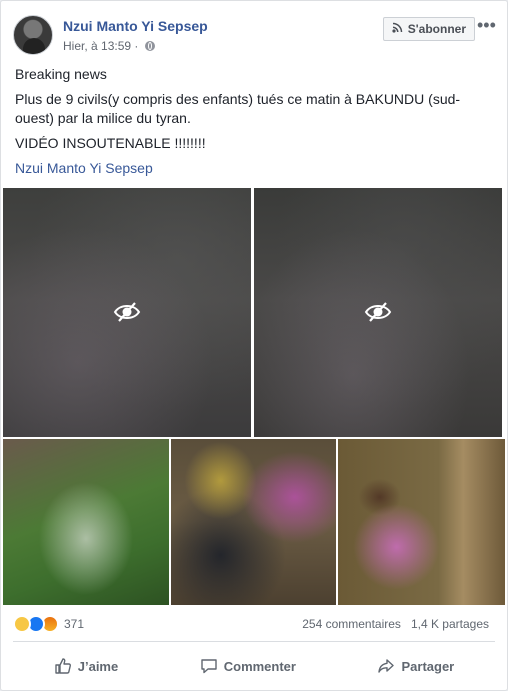  I want to click on rss-icon, so click(397, 29).